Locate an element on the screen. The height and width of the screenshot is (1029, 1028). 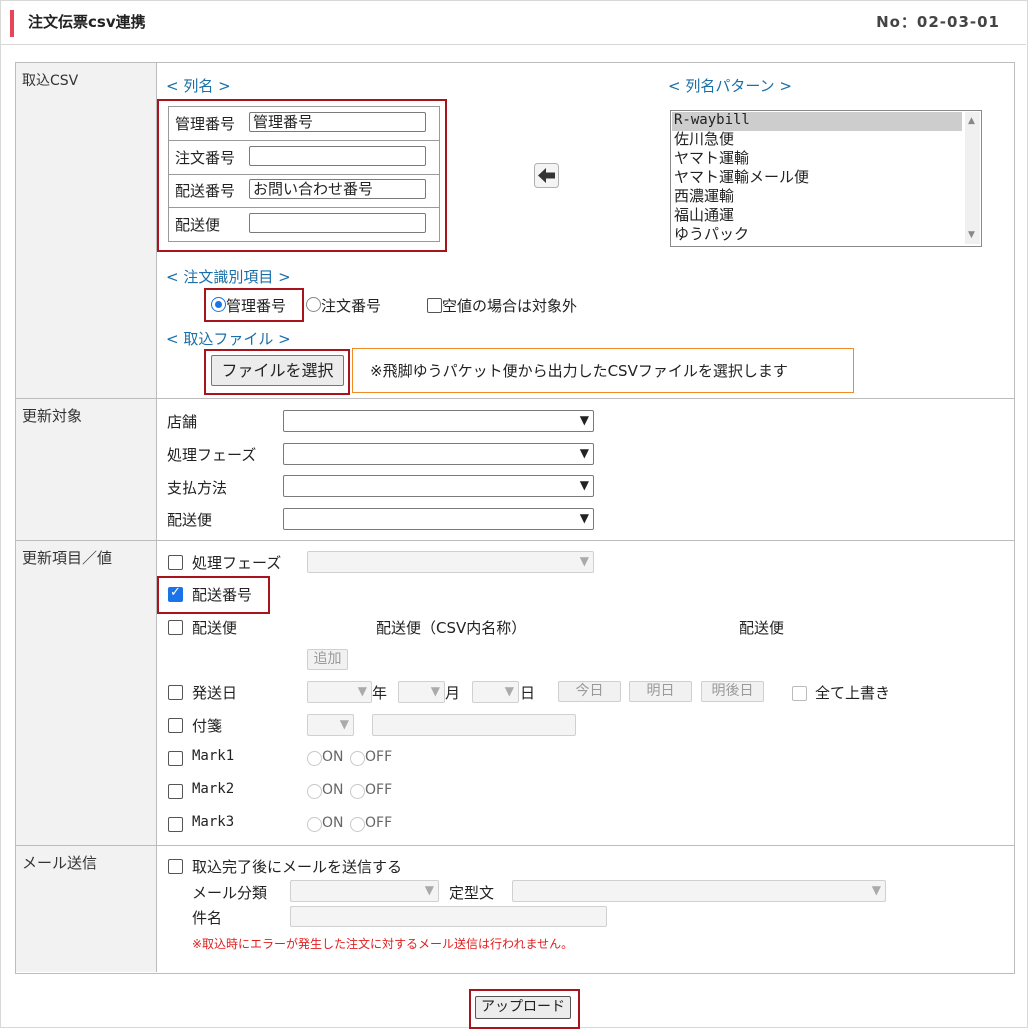
scroll-down-icon: ▼ is located at coordinates (971, 235).